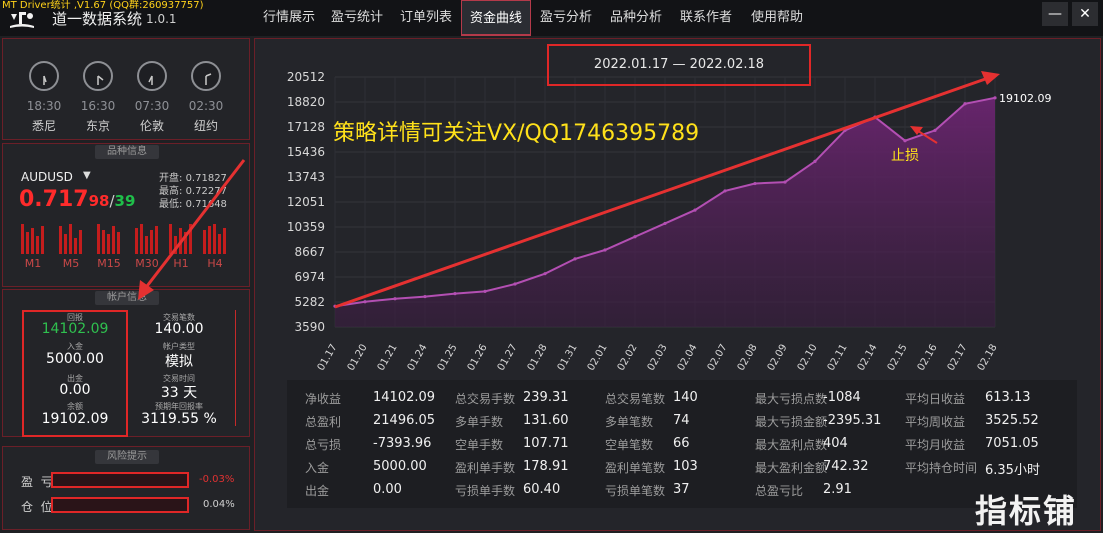  What do you see at coordinates (1085, 14) in the screenshot?
I see `close-icon: ✕` at bounding box center [1085, 14].